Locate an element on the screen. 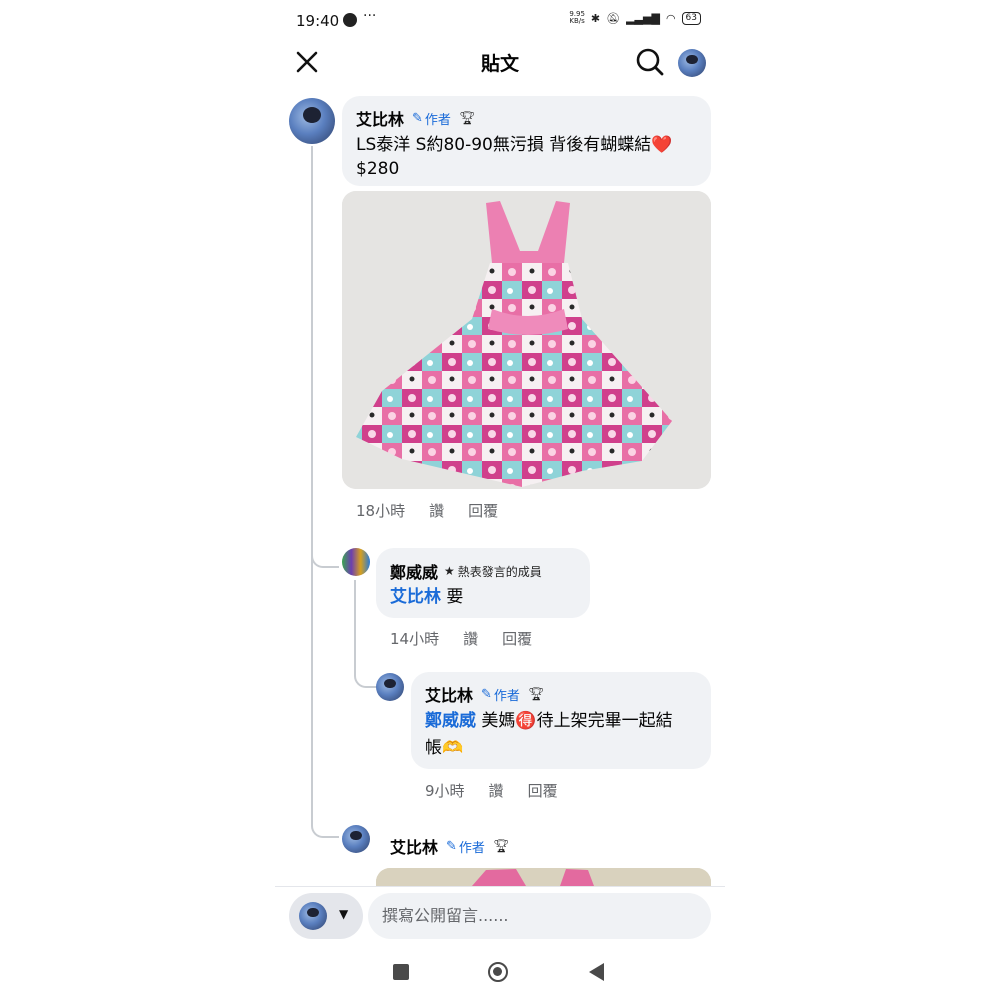 This screenshot has height=1000, width=1000. comment-time: 9小時 is located at coordinates (445, 791).